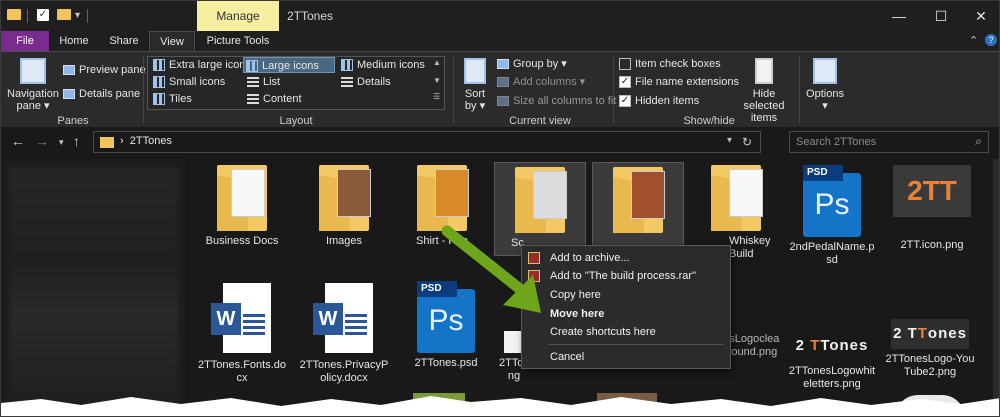  What do you see at coordinates (980, 16) in the screenshot?
I see `close-button: ✕` at bounding box center [980, 16].